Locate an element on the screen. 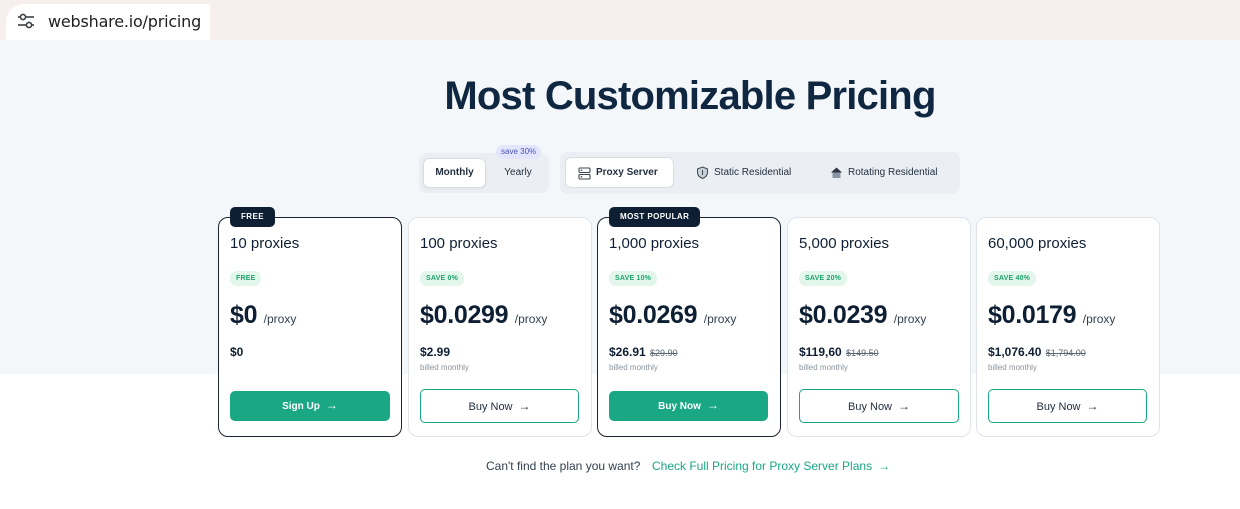 Image resolution: width=1240 pixels, height=509 pixels. plan-tag-free: FREE is located at coordinates (252, 217).